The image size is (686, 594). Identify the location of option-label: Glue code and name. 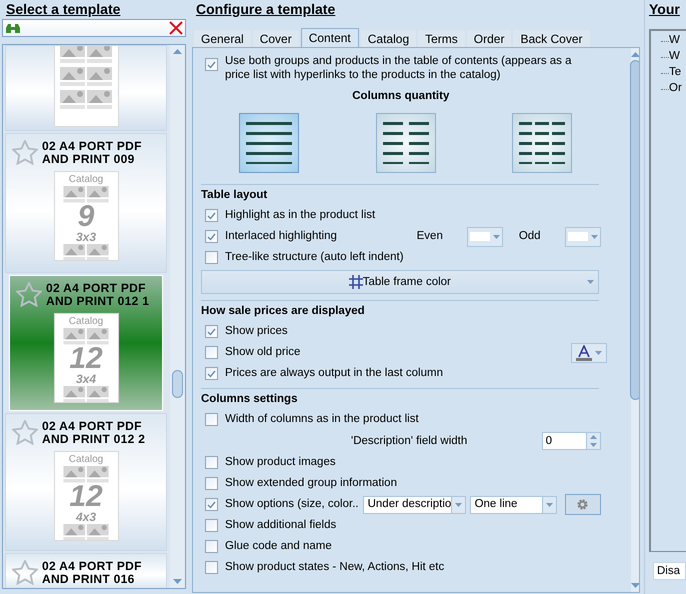
(278, 546).